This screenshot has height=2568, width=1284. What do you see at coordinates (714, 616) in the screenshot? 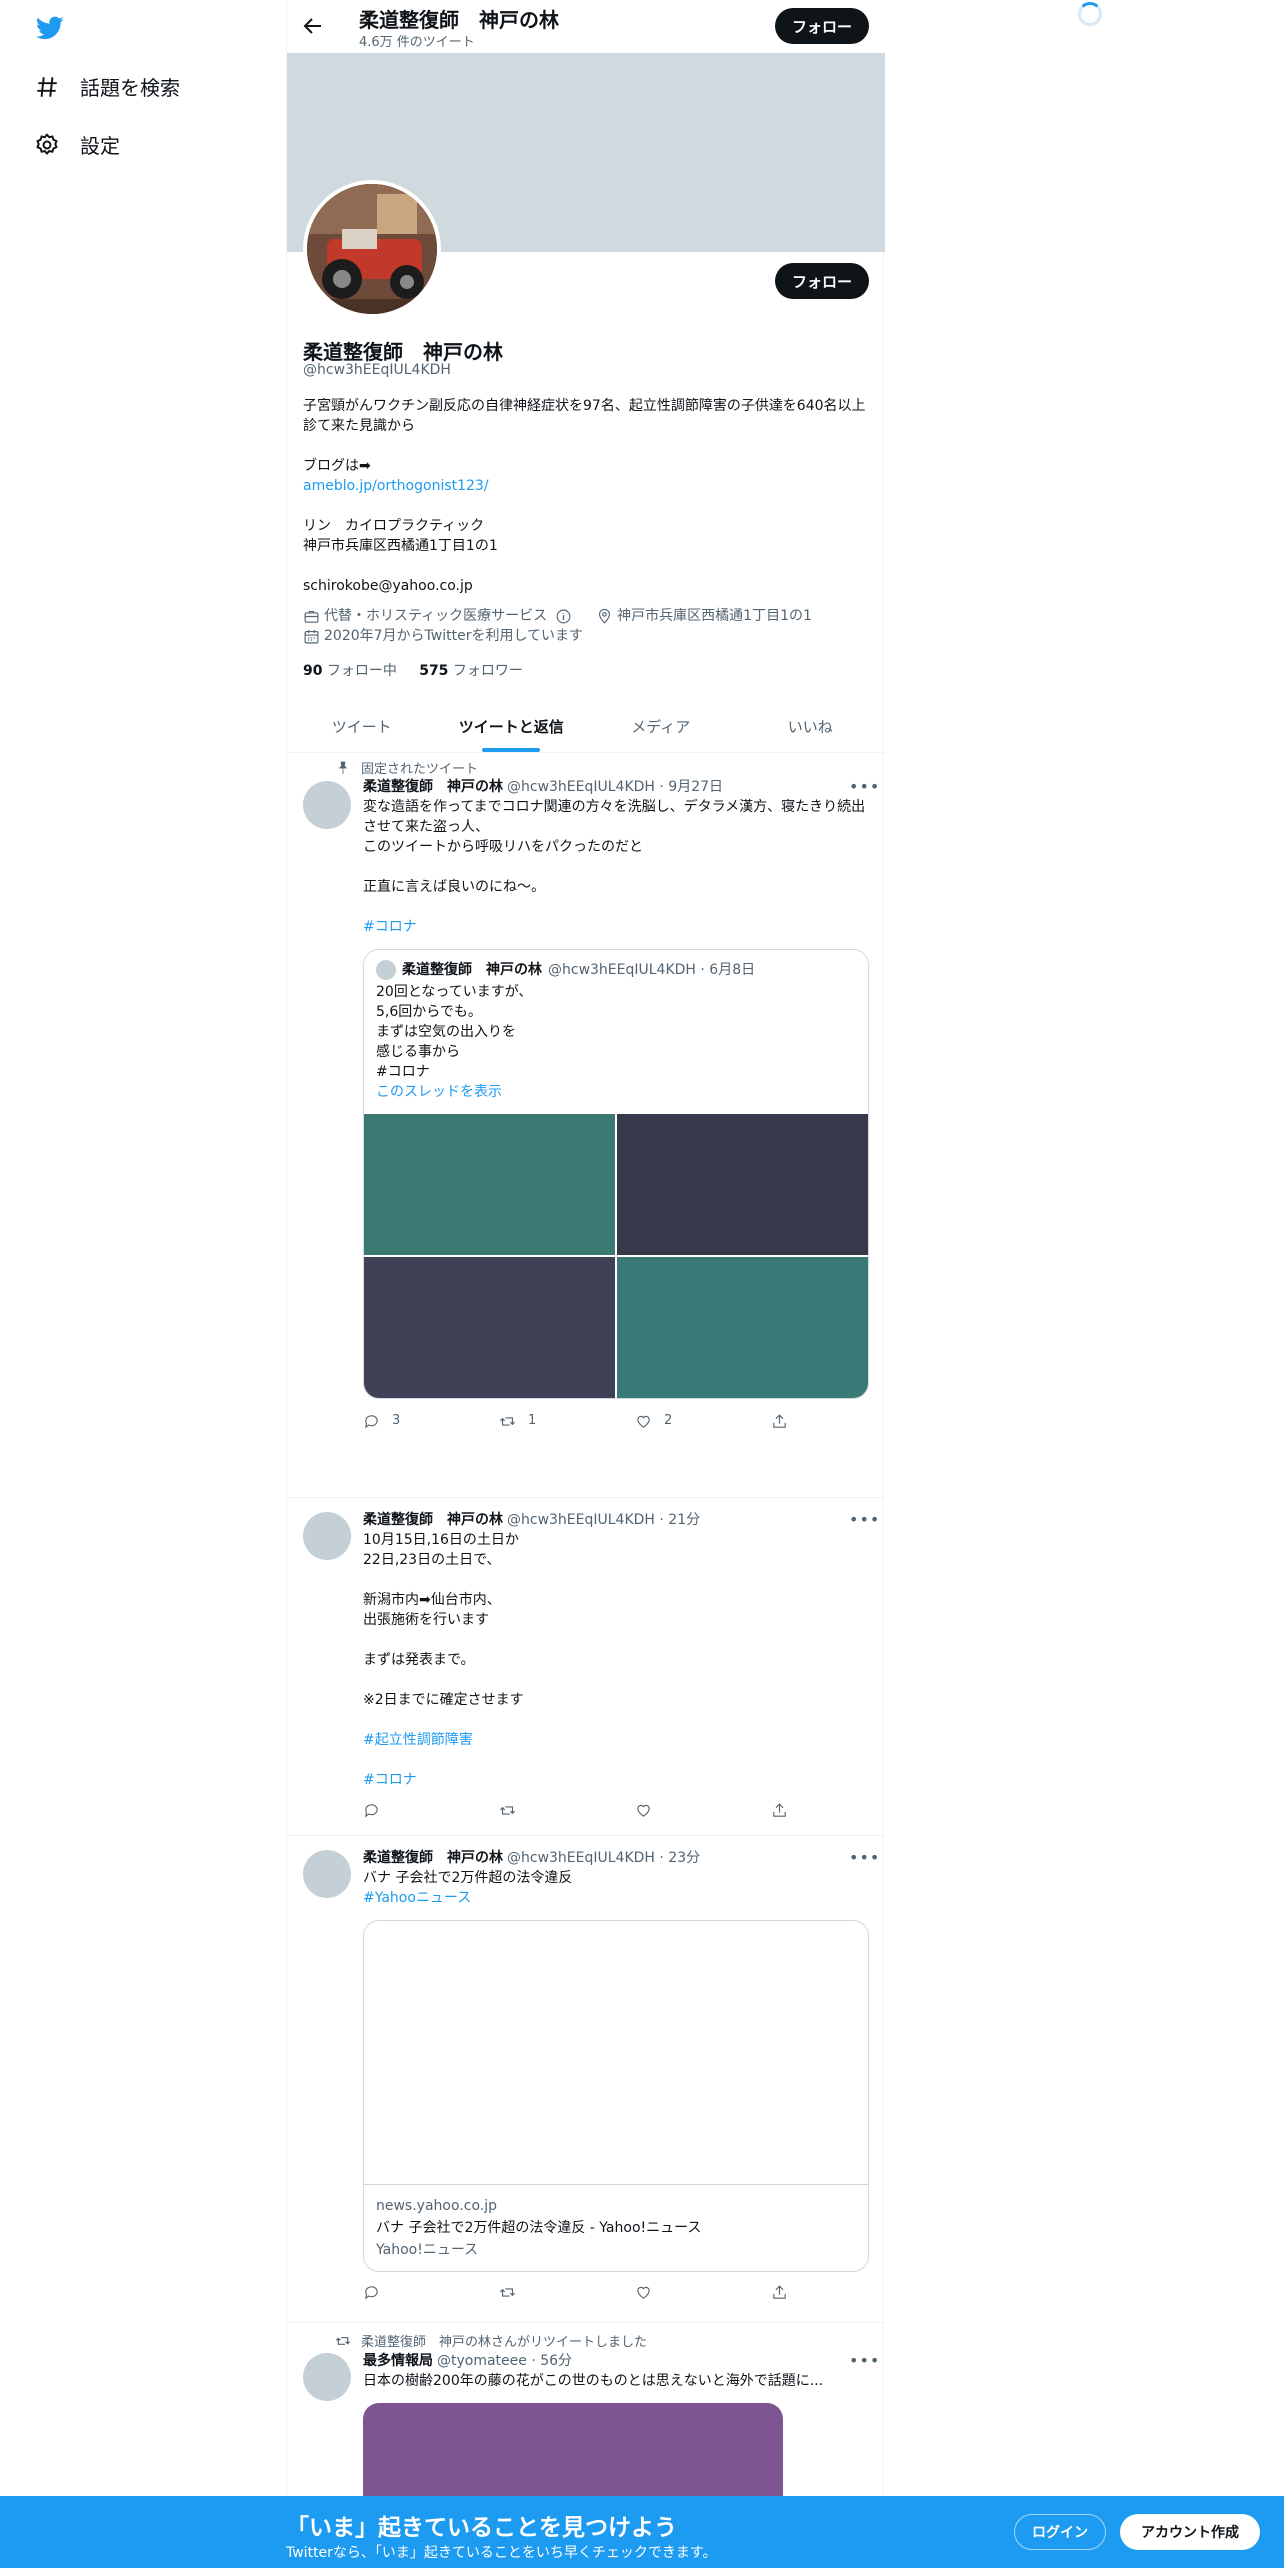
I see `profile-location: 神戸市兵庫区西橘通1丁目1の1` at bounding box center [714, 616].